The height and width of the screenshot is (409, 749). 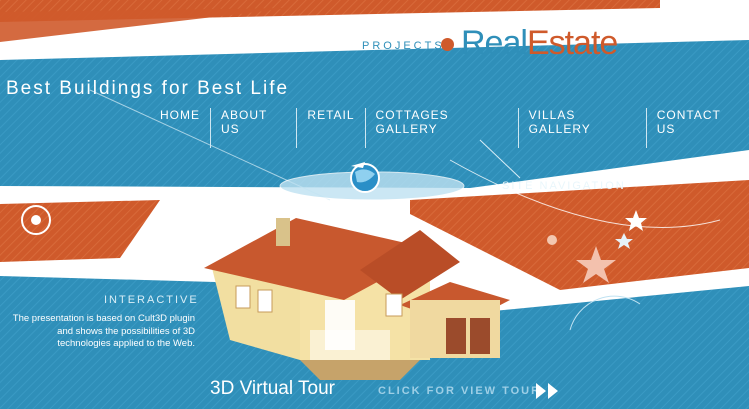 I want to click on interactive-title: INTERACTIVE, so click(x=151, y=300).